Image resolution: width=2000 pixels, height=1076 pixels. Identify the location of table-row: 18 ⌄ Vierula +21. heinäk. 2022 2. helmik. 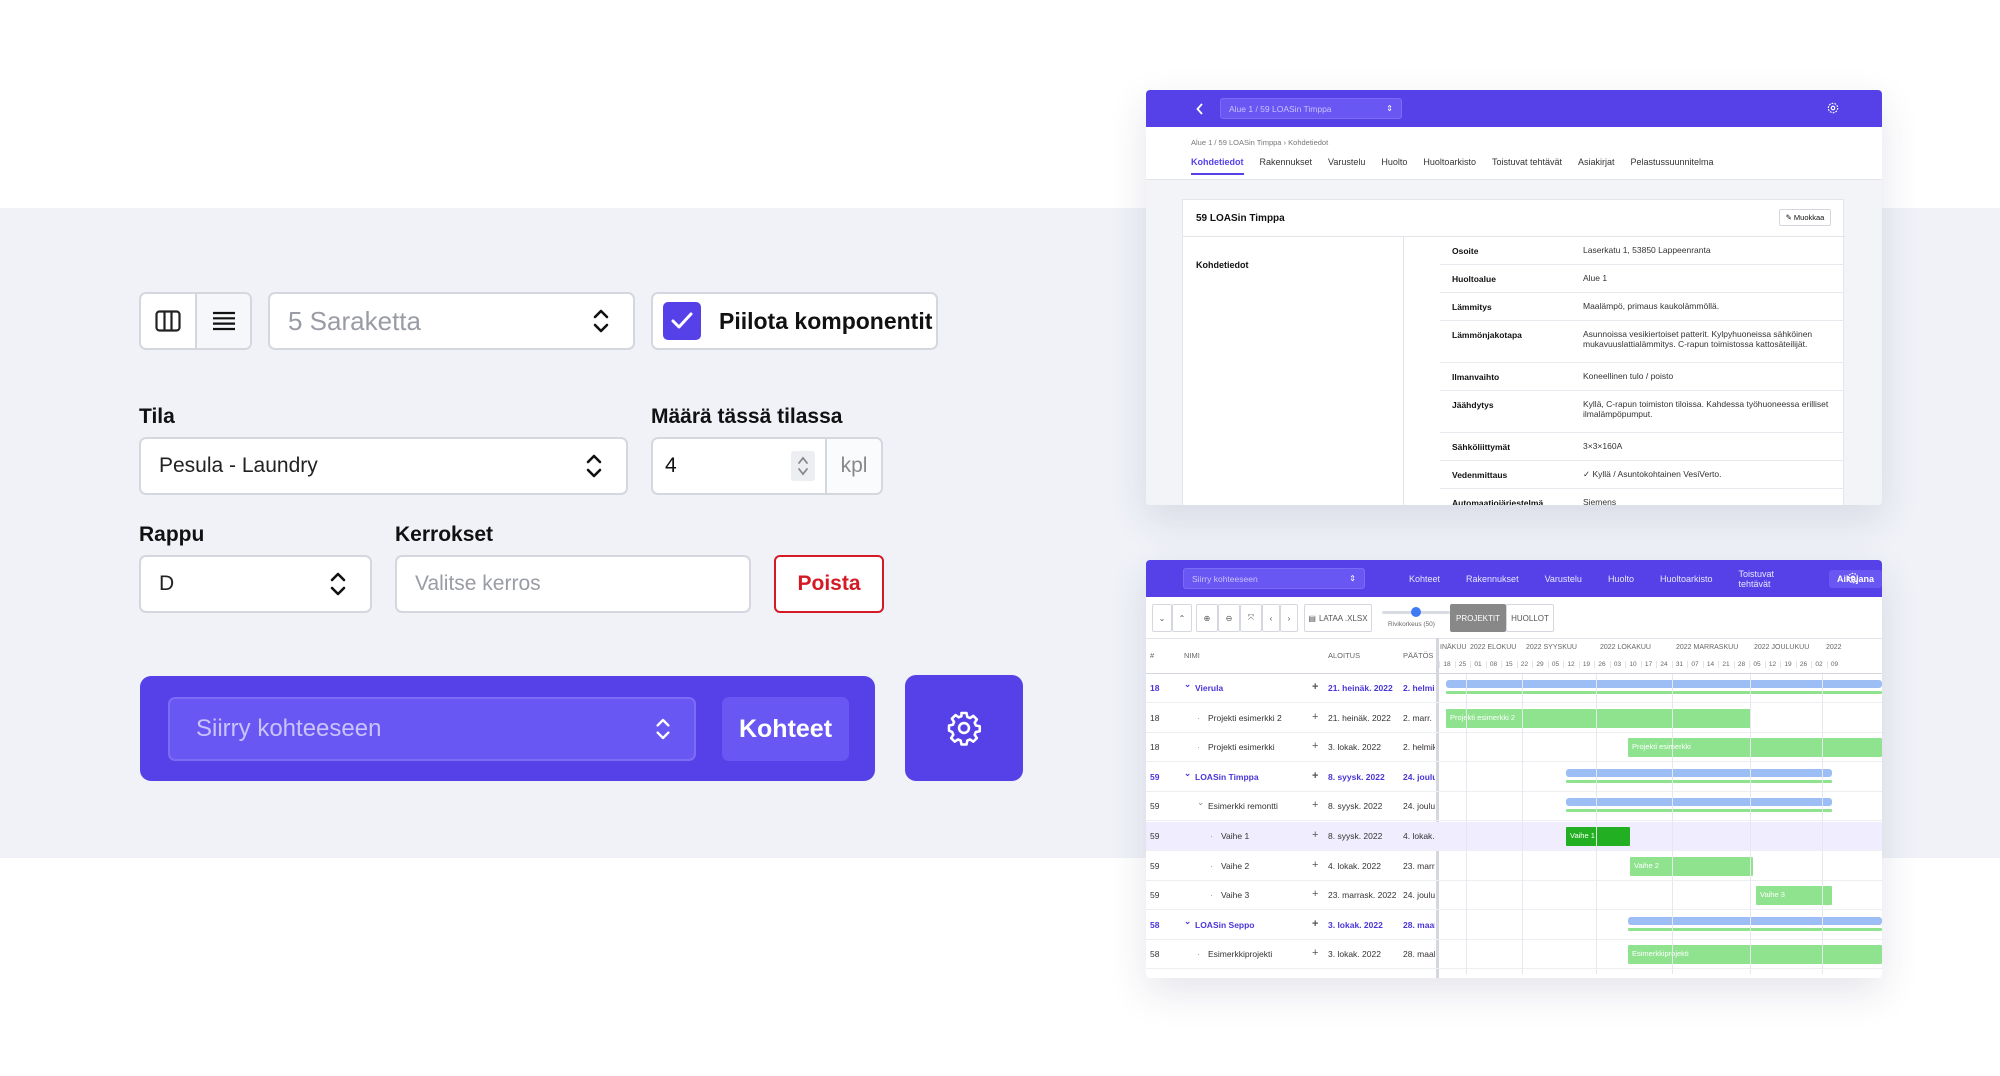
(1514, 688).